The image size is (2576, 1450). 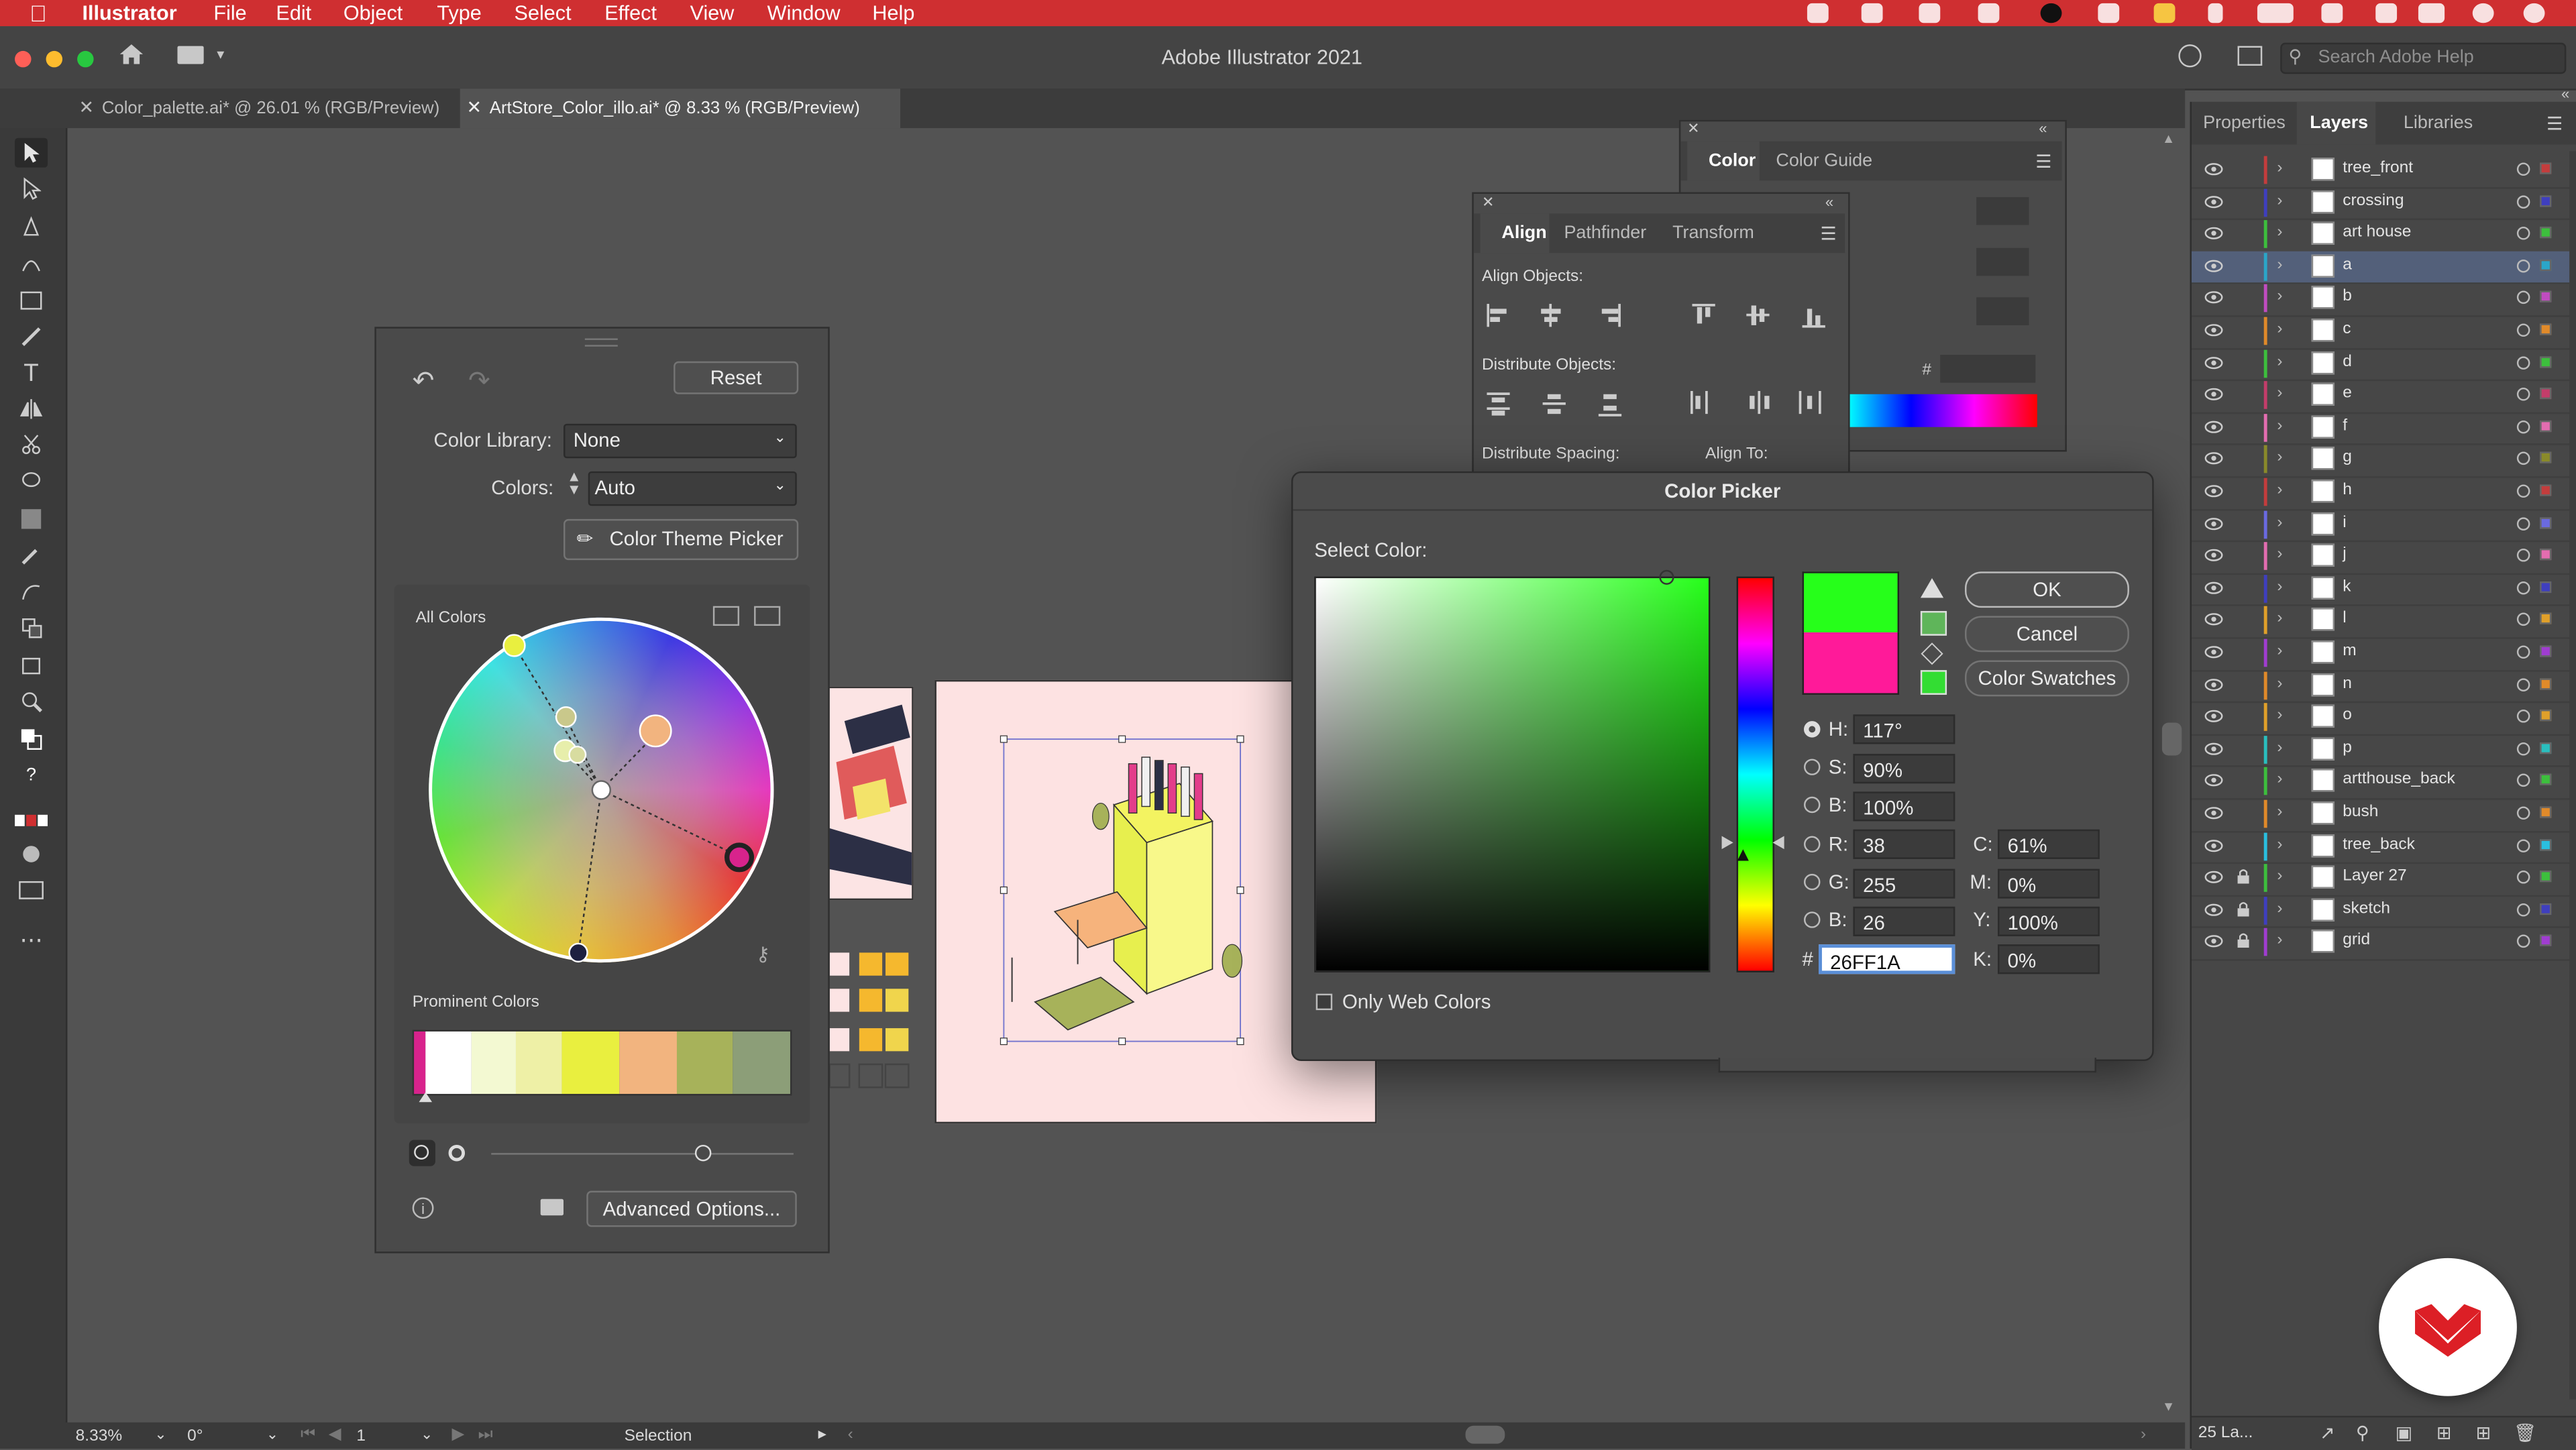 I want to click on share-user-icon, so click(x=2190, y=56).